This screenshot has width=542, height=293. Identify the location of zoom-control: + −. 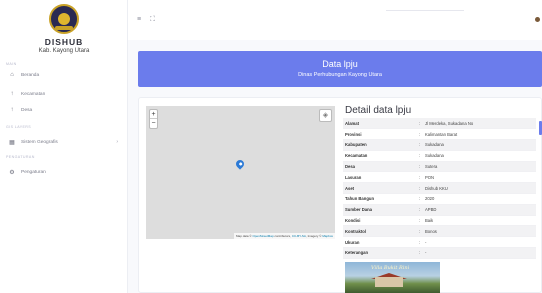
(153, 119).